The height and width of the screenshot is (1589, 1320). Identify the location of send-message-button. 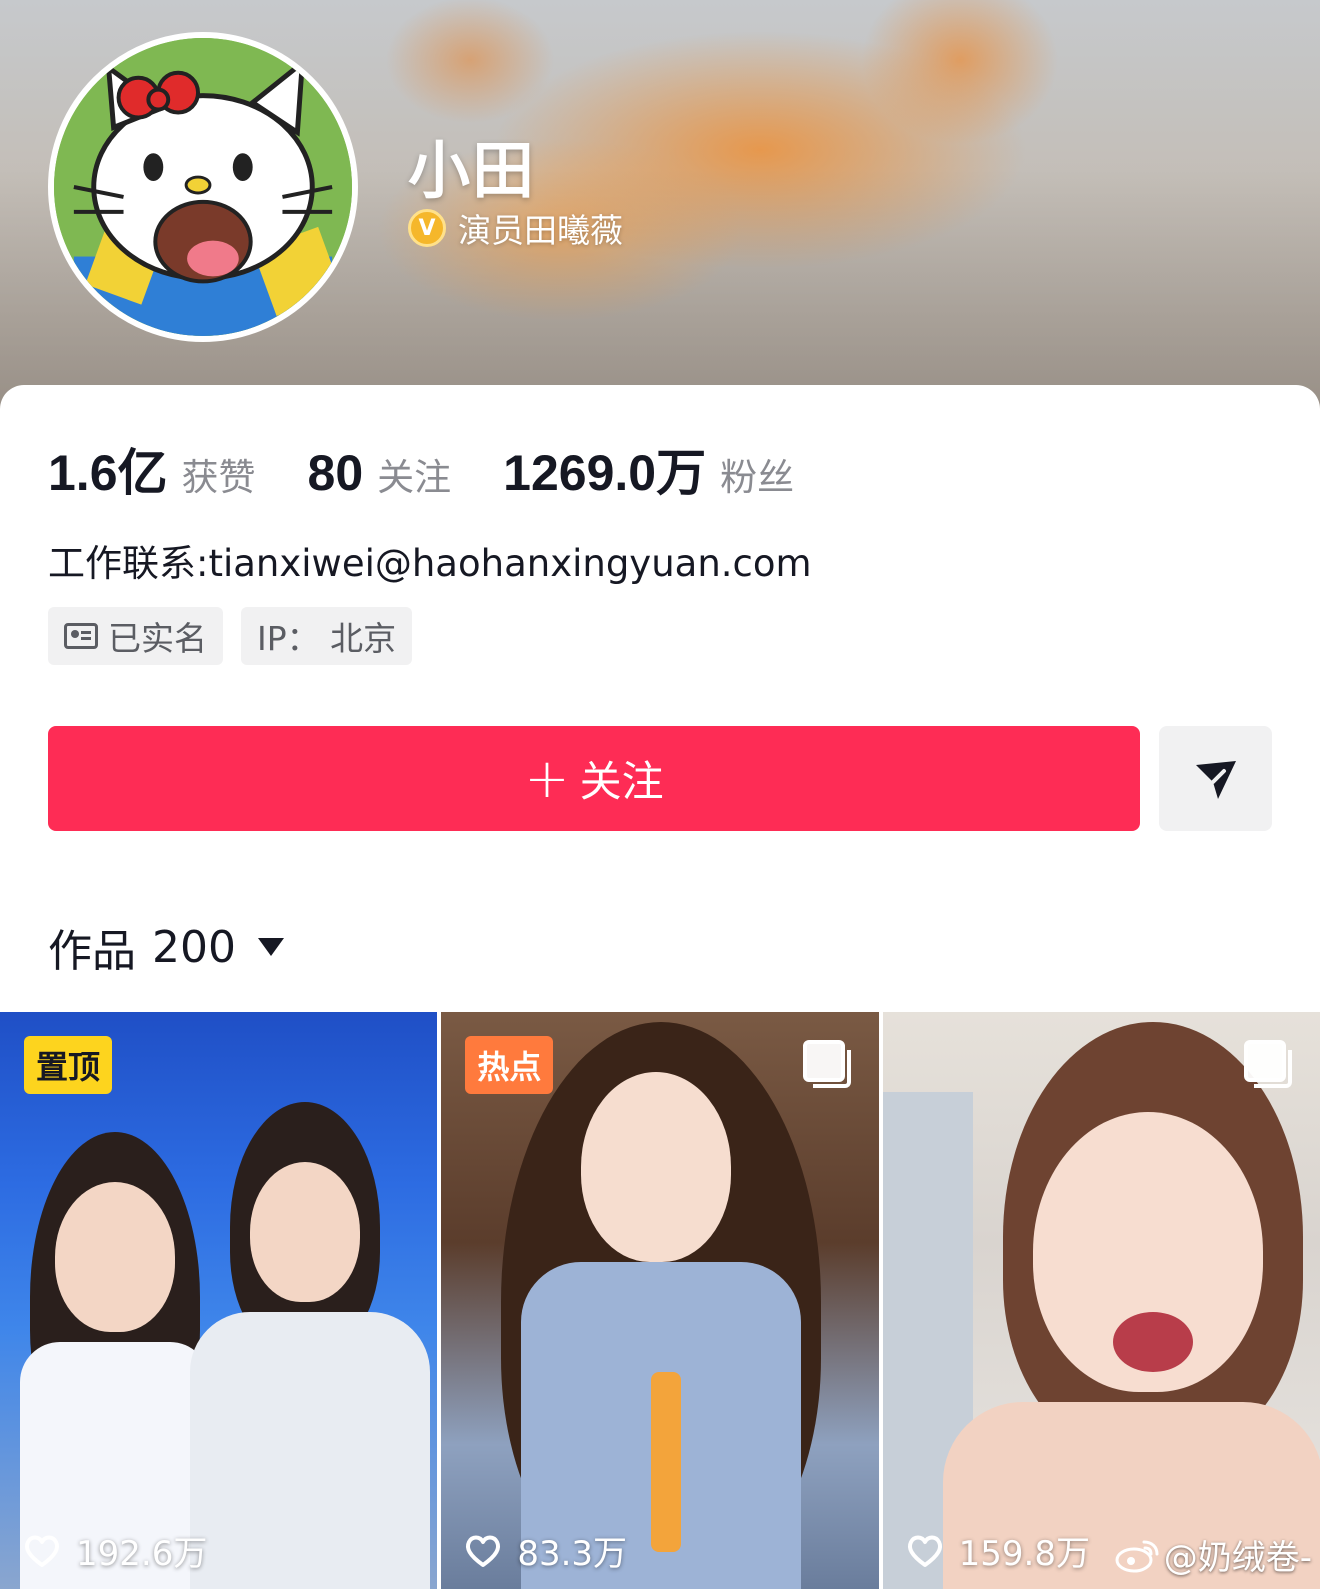
(1215, 778).